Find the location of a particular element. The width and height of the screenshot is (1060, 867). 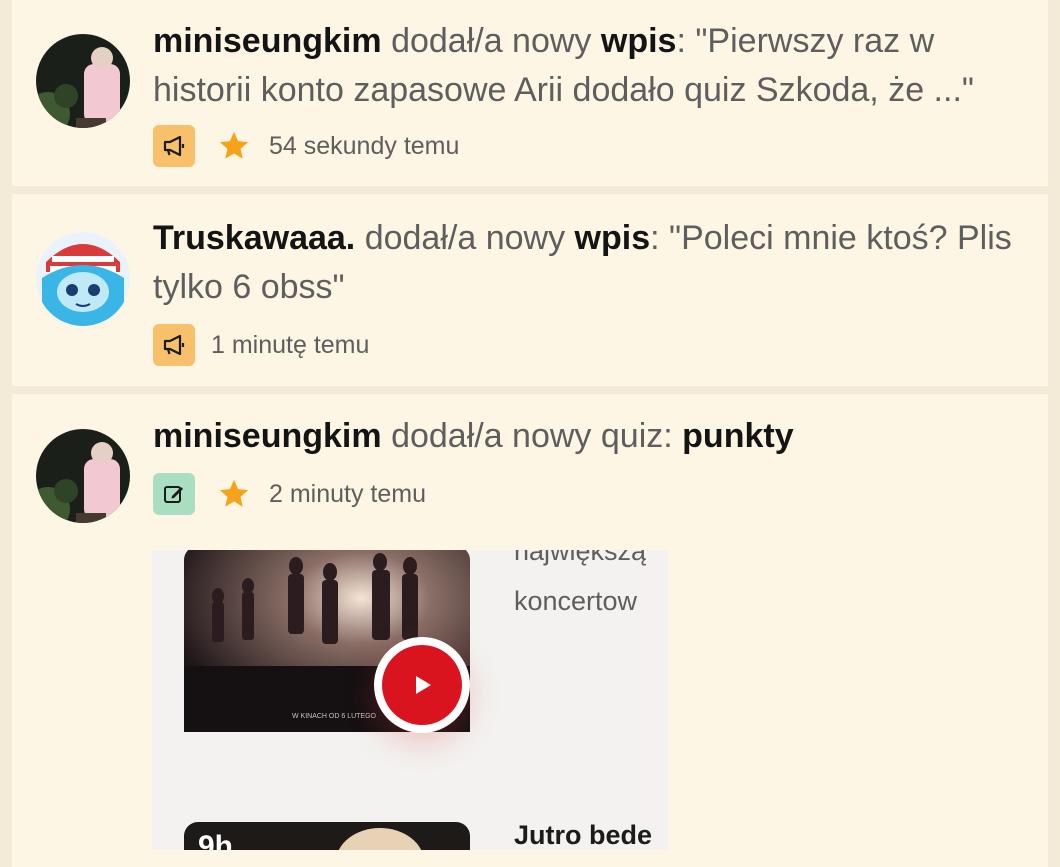

play-button is located at coordinates (422, 685).